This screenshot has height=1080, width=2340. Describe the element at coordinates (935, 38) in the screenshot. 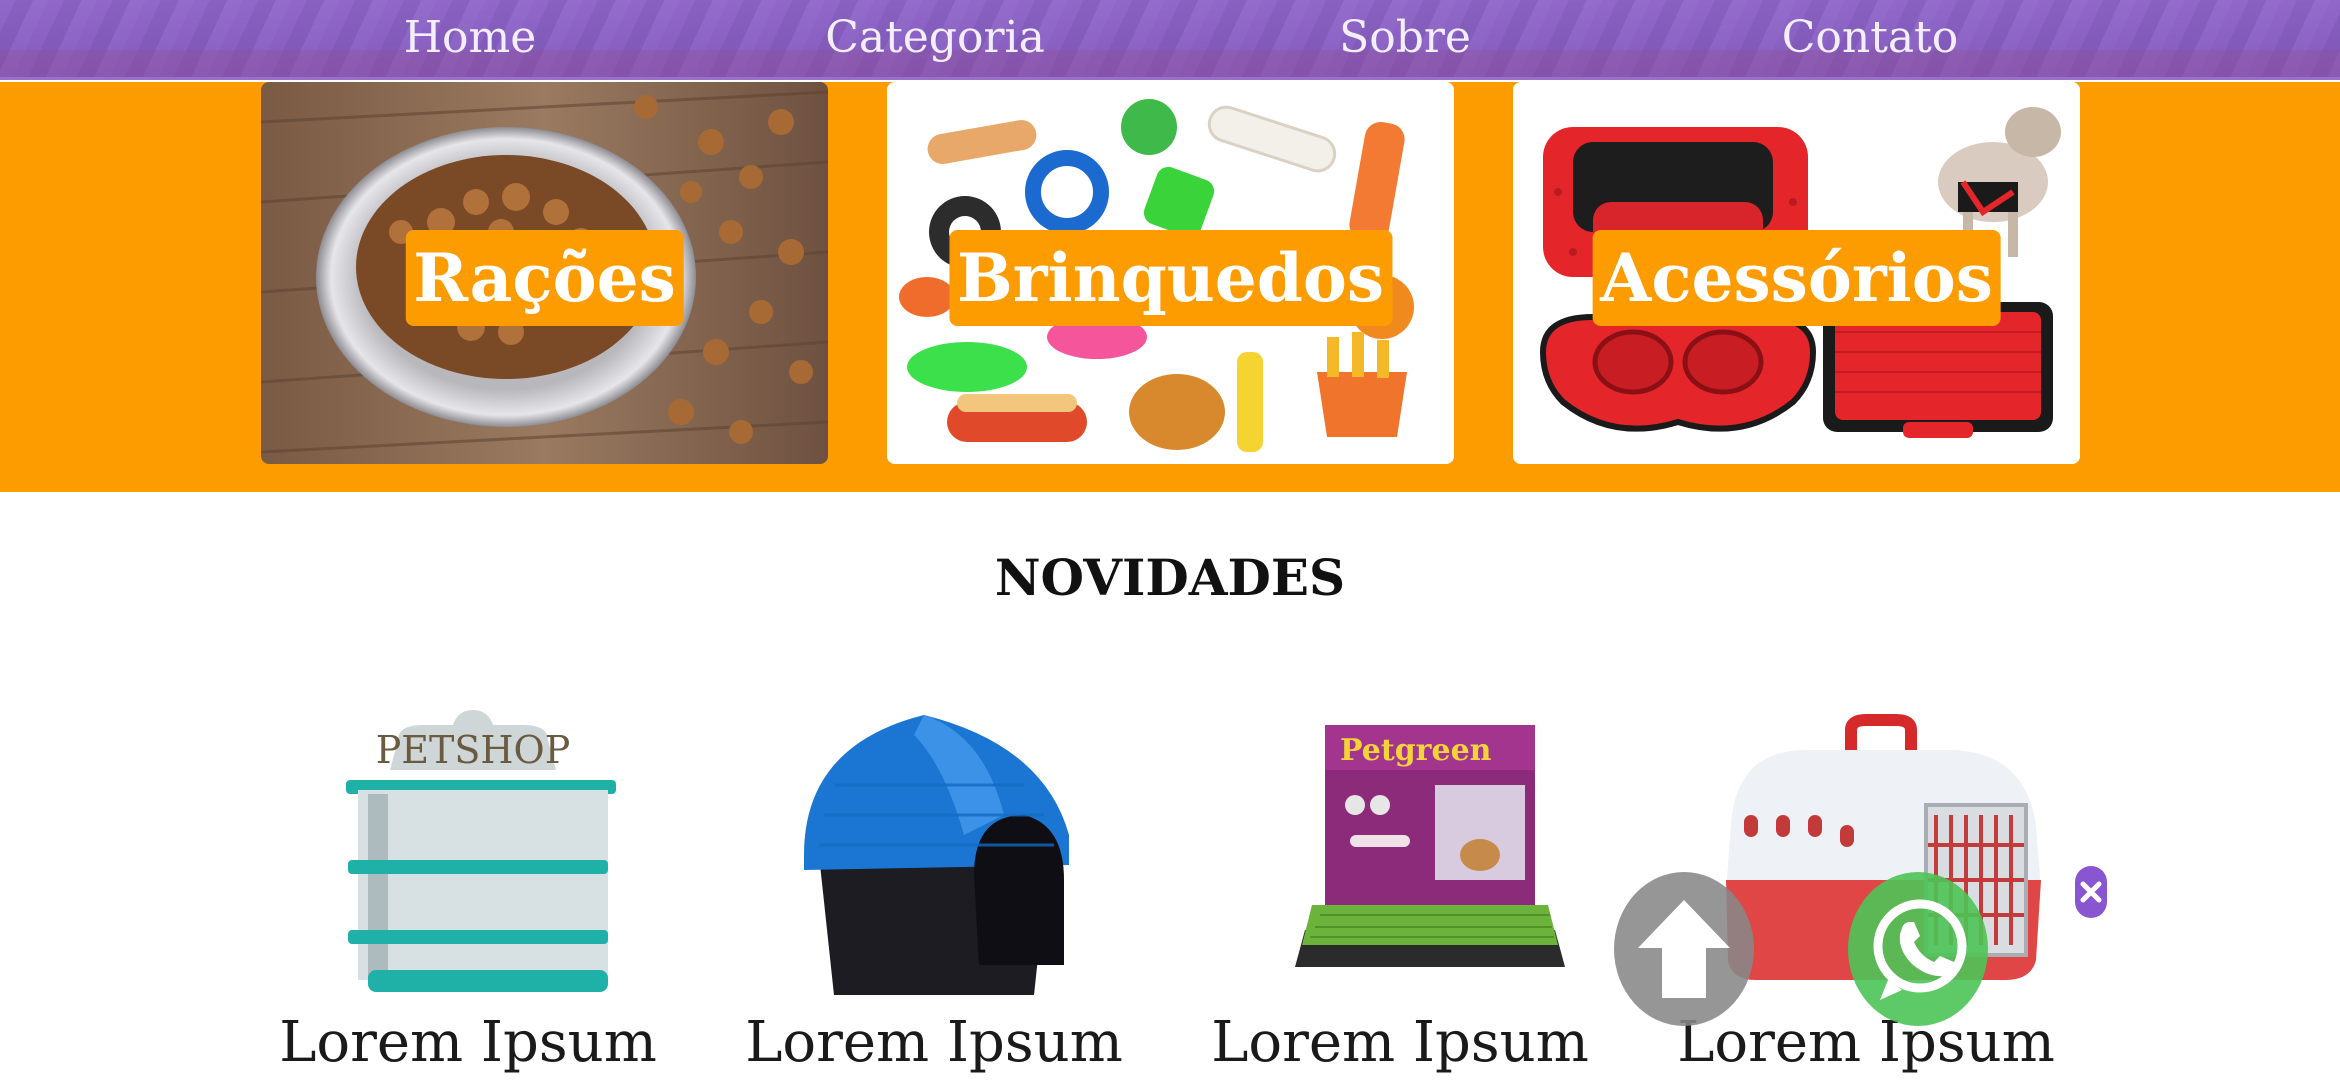

I see `nav-categoria: Categoria` at that location.